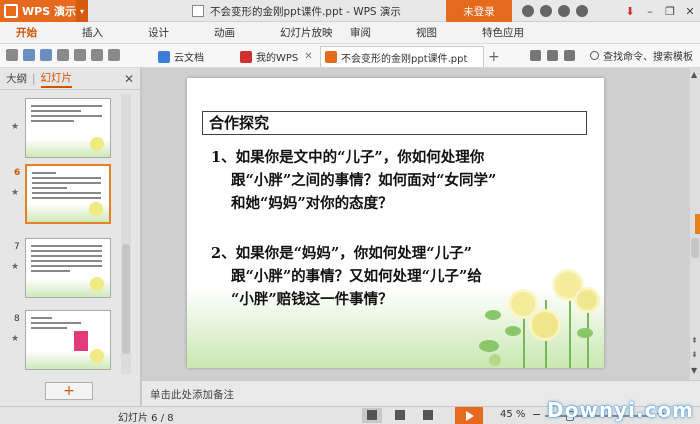  What do you see at coordinates (146, 418) in the screenshot?
I see `slide-counter: 幻灯片 6 / 8` at bounding box center [146, 418].